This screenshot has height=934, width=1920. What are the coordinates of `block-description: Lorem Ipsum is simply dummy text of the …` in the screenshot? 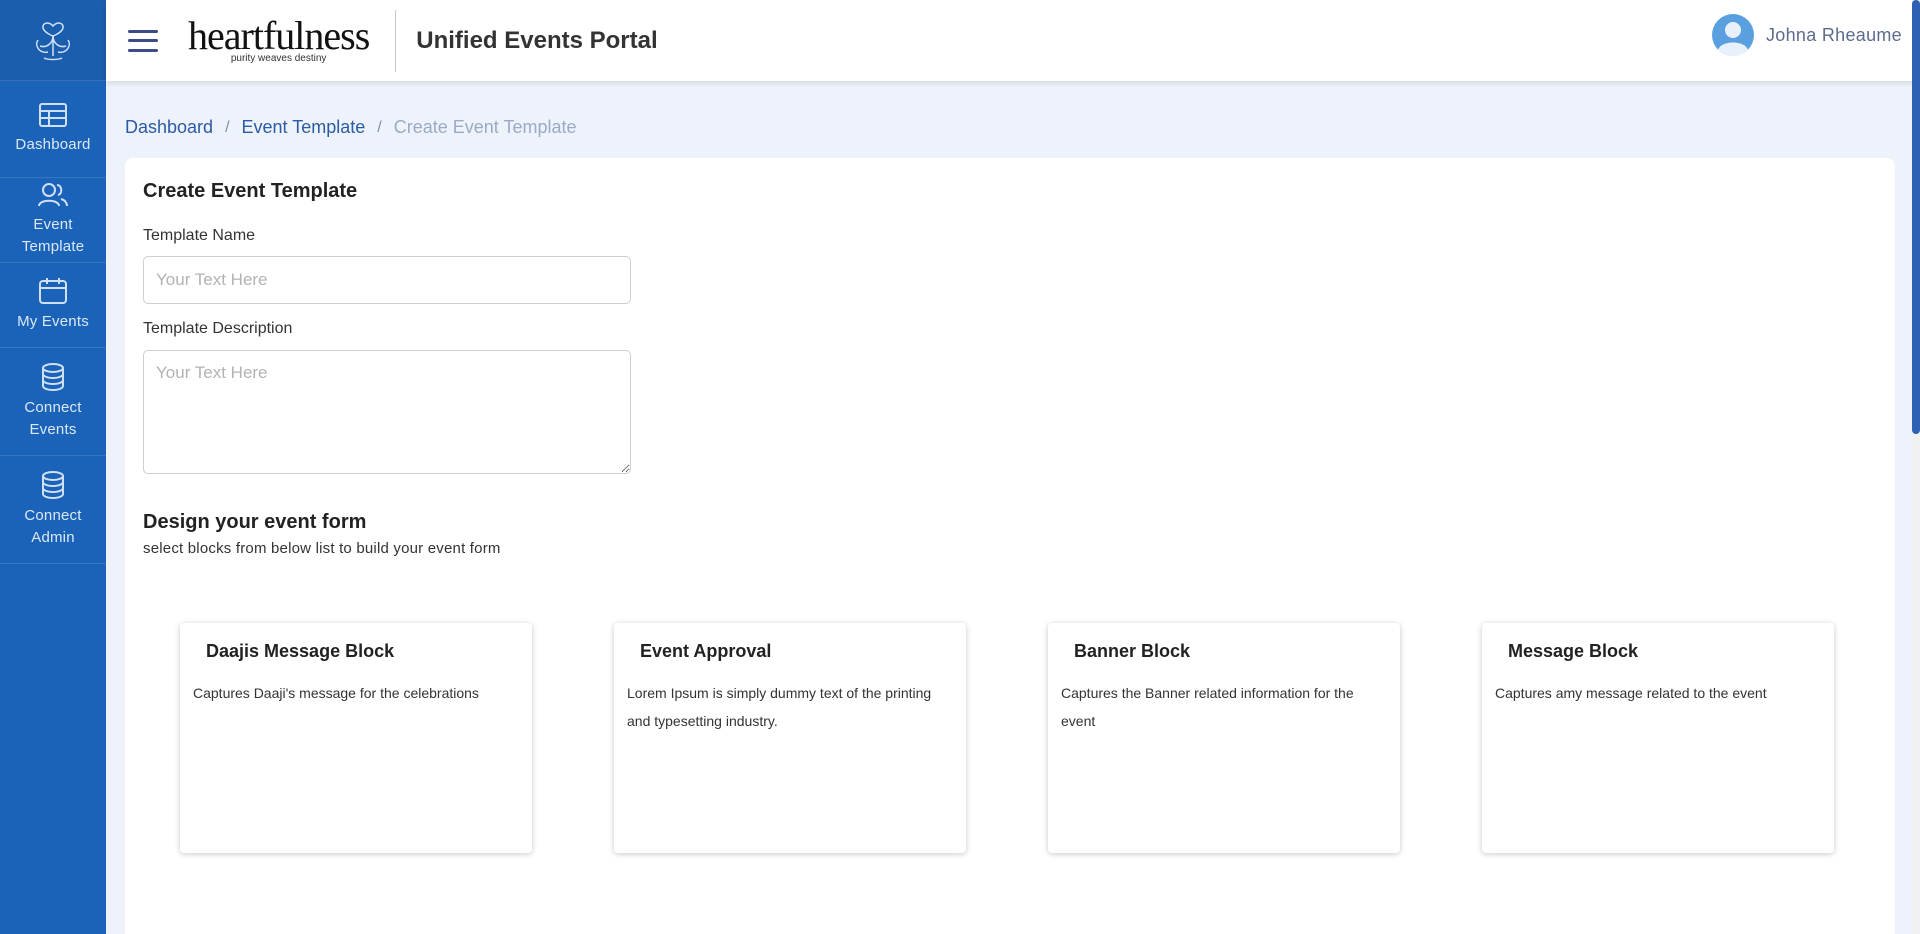 It's located at (779, 707).